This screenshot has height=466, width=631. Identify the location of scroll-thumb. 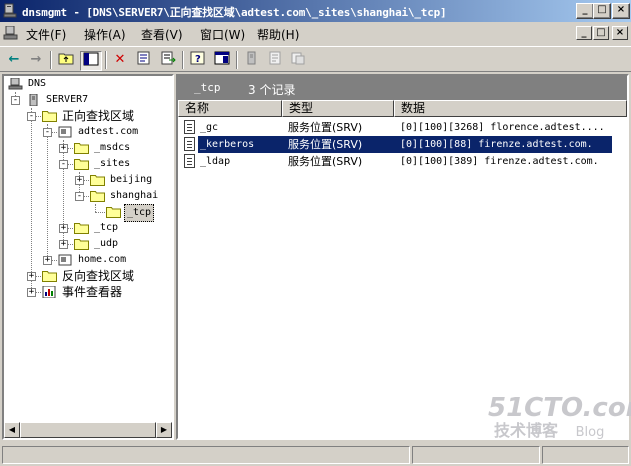
(88, 430).